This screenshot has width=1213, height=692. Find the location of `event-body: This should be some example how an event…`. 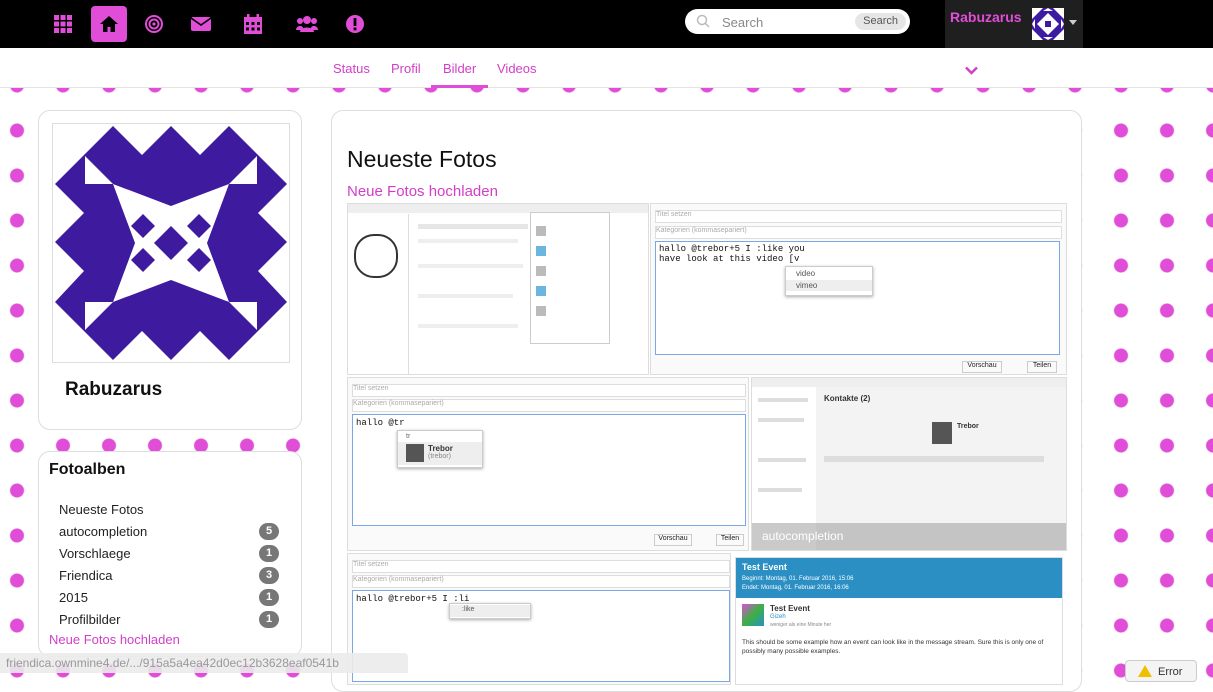

event-body: This should be some example how an event… is located at coordinates (893, 647).